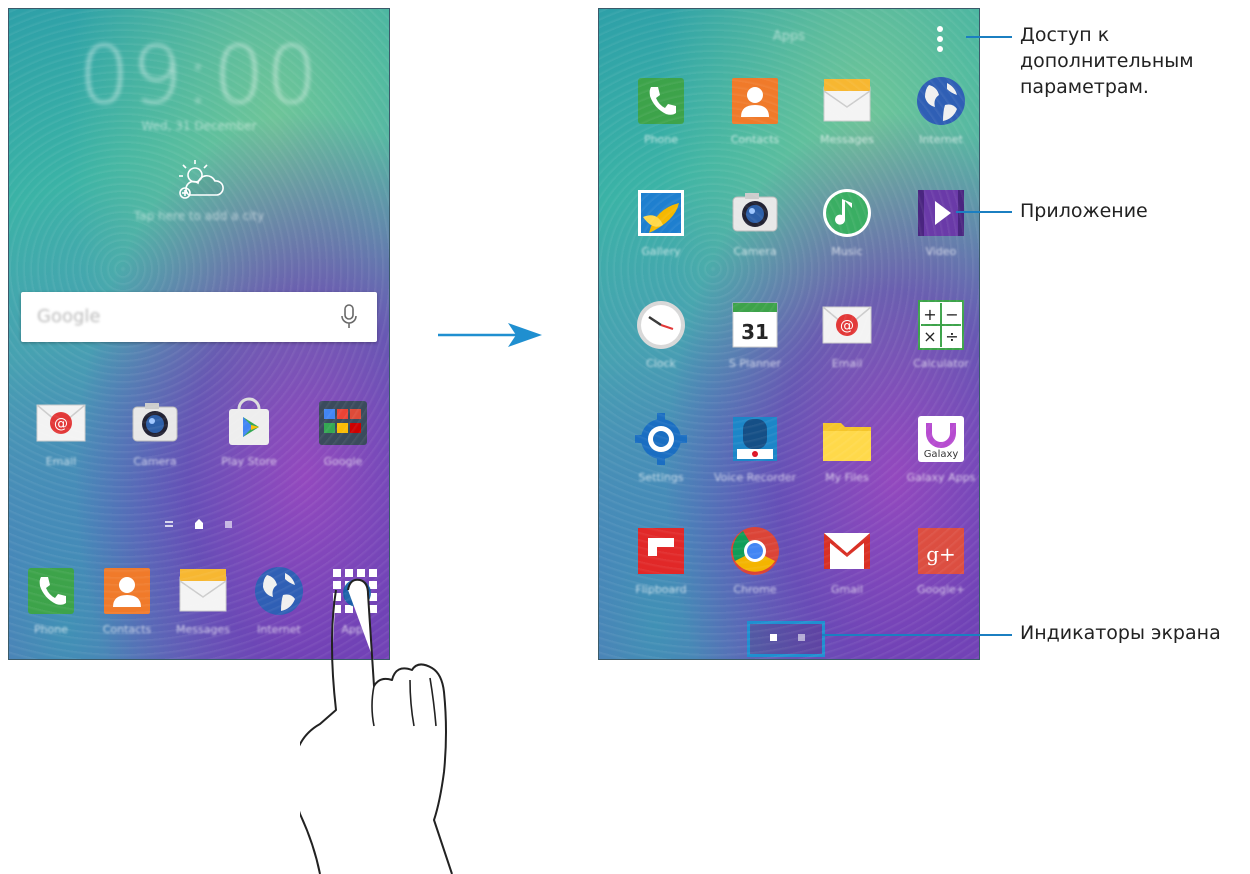 The height and width of the screenshot is (874, 1250). I want to click on callout-more-options: Доступ к дополнительным параметрам., so click(1107, 61).